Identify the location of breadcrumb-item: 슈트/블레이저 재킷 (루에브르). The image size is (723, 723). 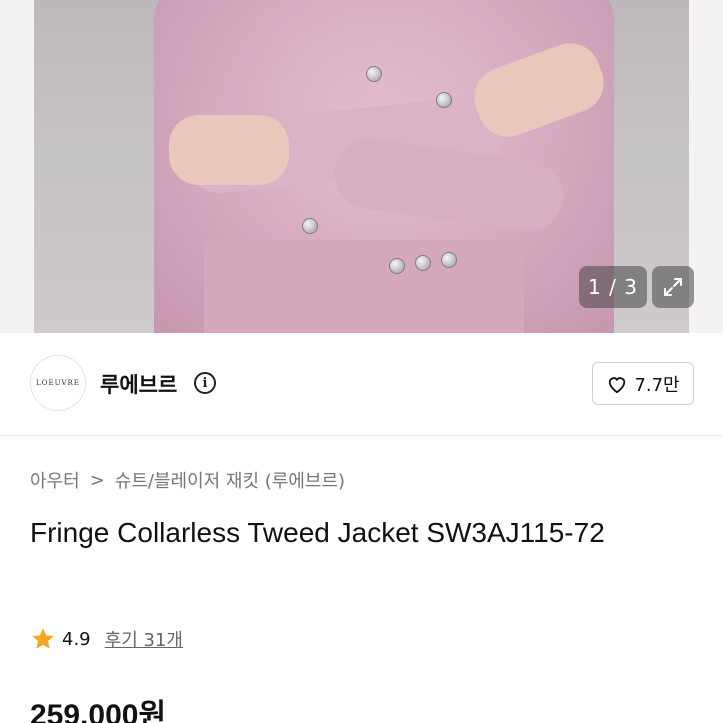
(230, 480).